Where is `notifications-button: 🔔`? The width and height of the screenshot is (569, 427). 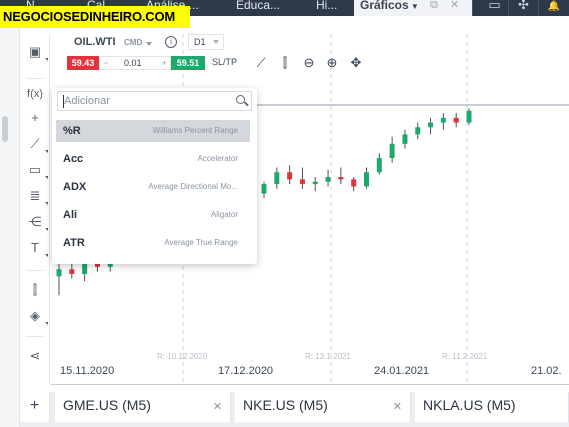 notifications-button: 🔔 is located at coordinates (553, 8).